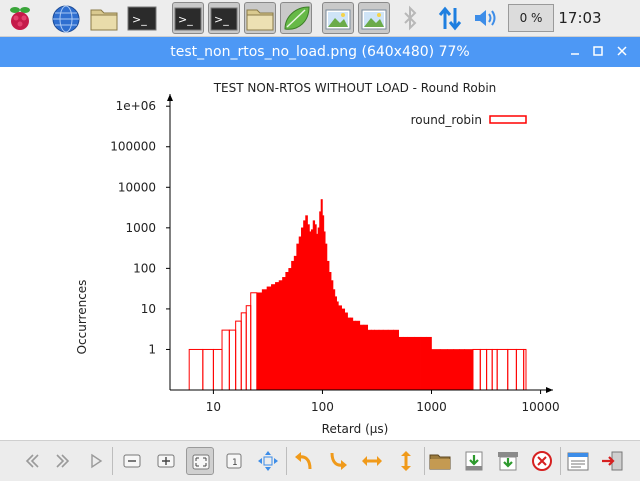  What do you see at coordinates (188, 18) in the screenshot?
I see `taskbar-terminal-window: >_` at bounding box center [188, 18].